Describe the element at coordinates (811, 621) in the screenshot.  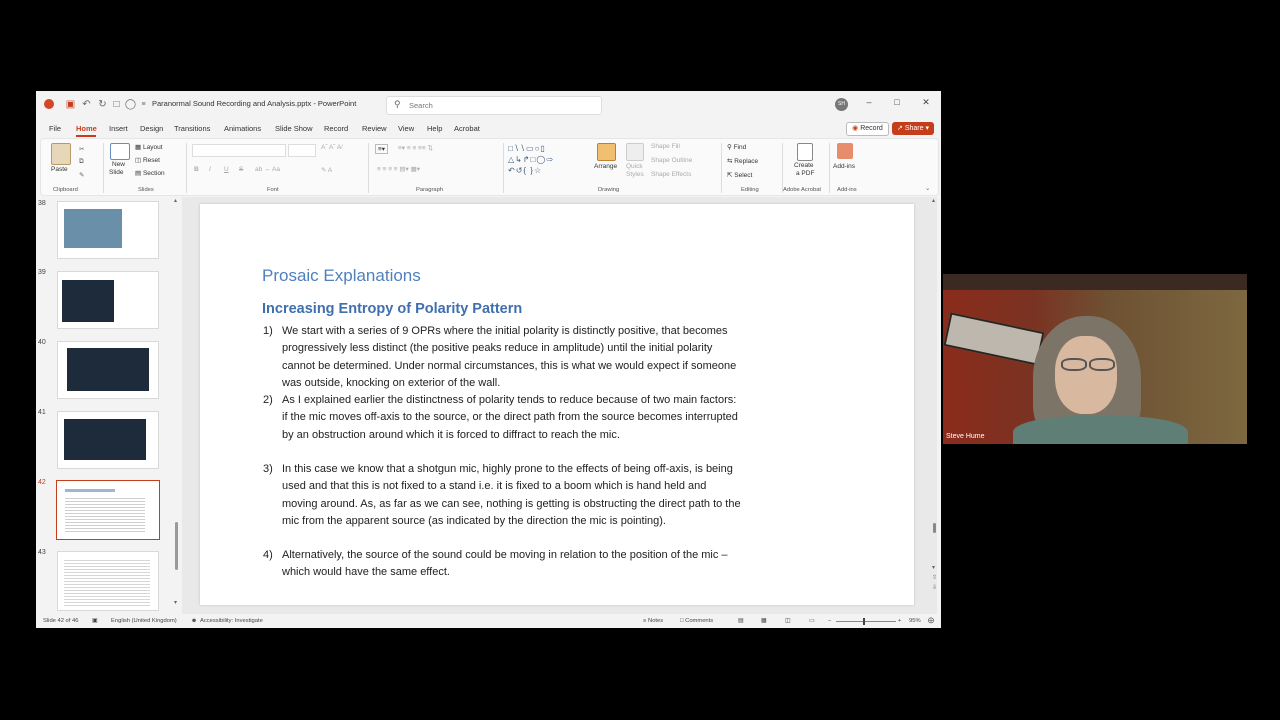
I see `slideshow-view-icon: ▭` at that location.